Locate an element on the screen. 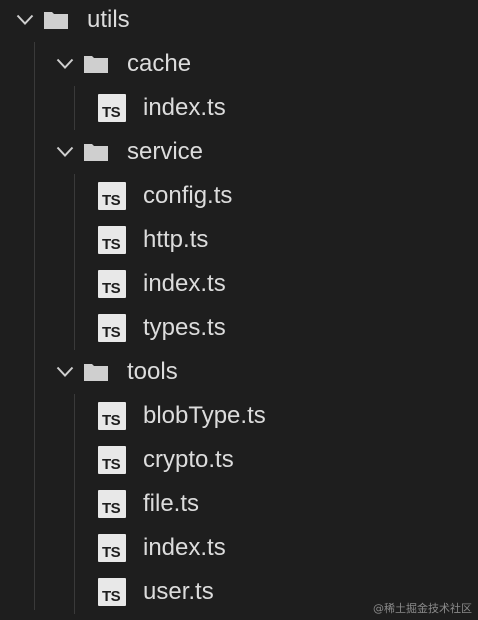  file-row-http-ts: TS http.ts is located at coordinates (239, 240).